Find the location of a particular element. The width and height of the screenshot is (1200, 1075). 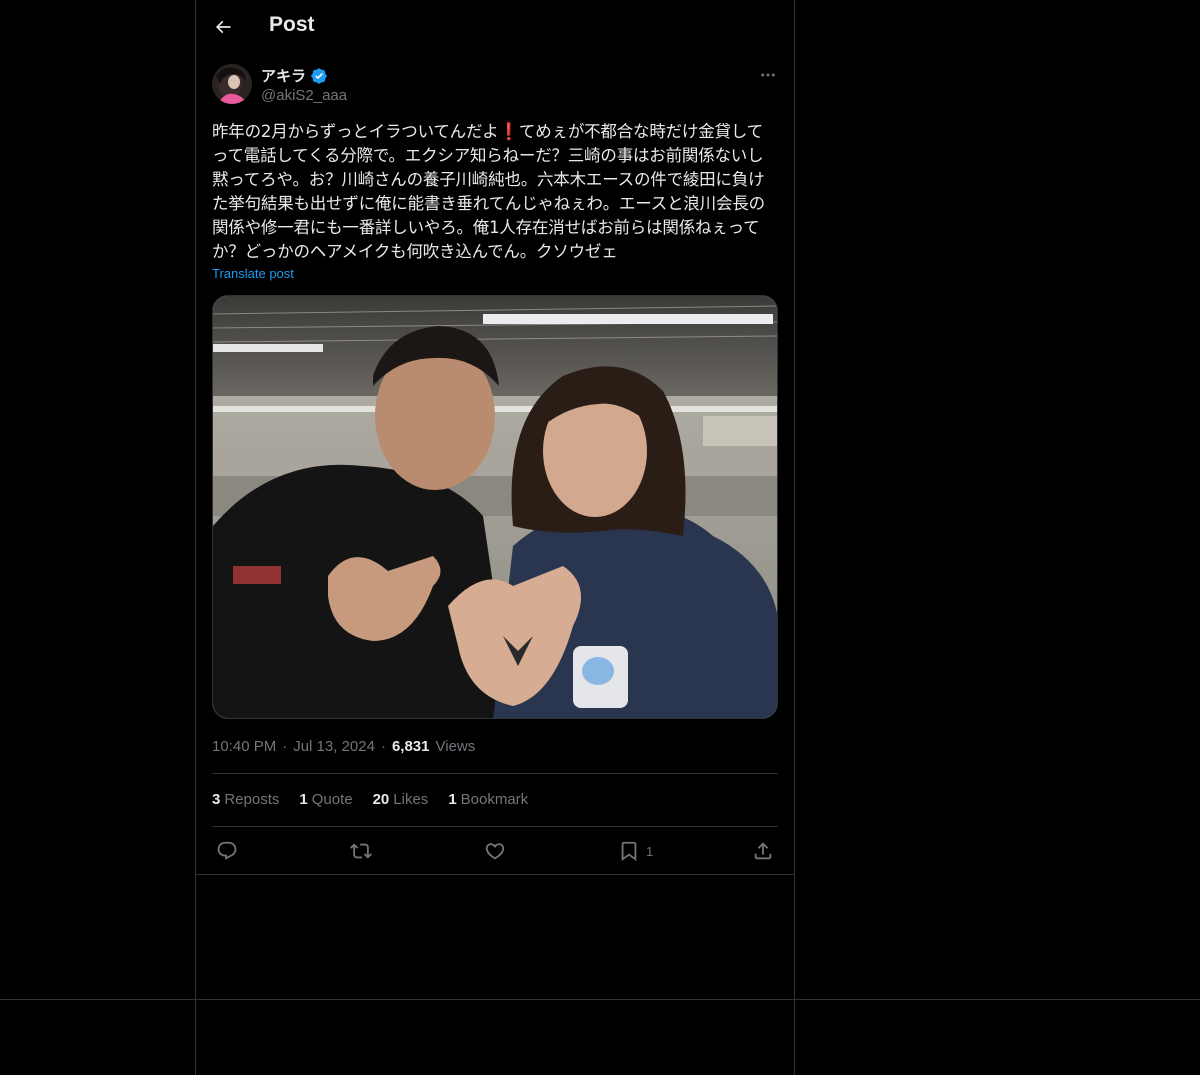

more-icon is located at coordinates (768, 75).